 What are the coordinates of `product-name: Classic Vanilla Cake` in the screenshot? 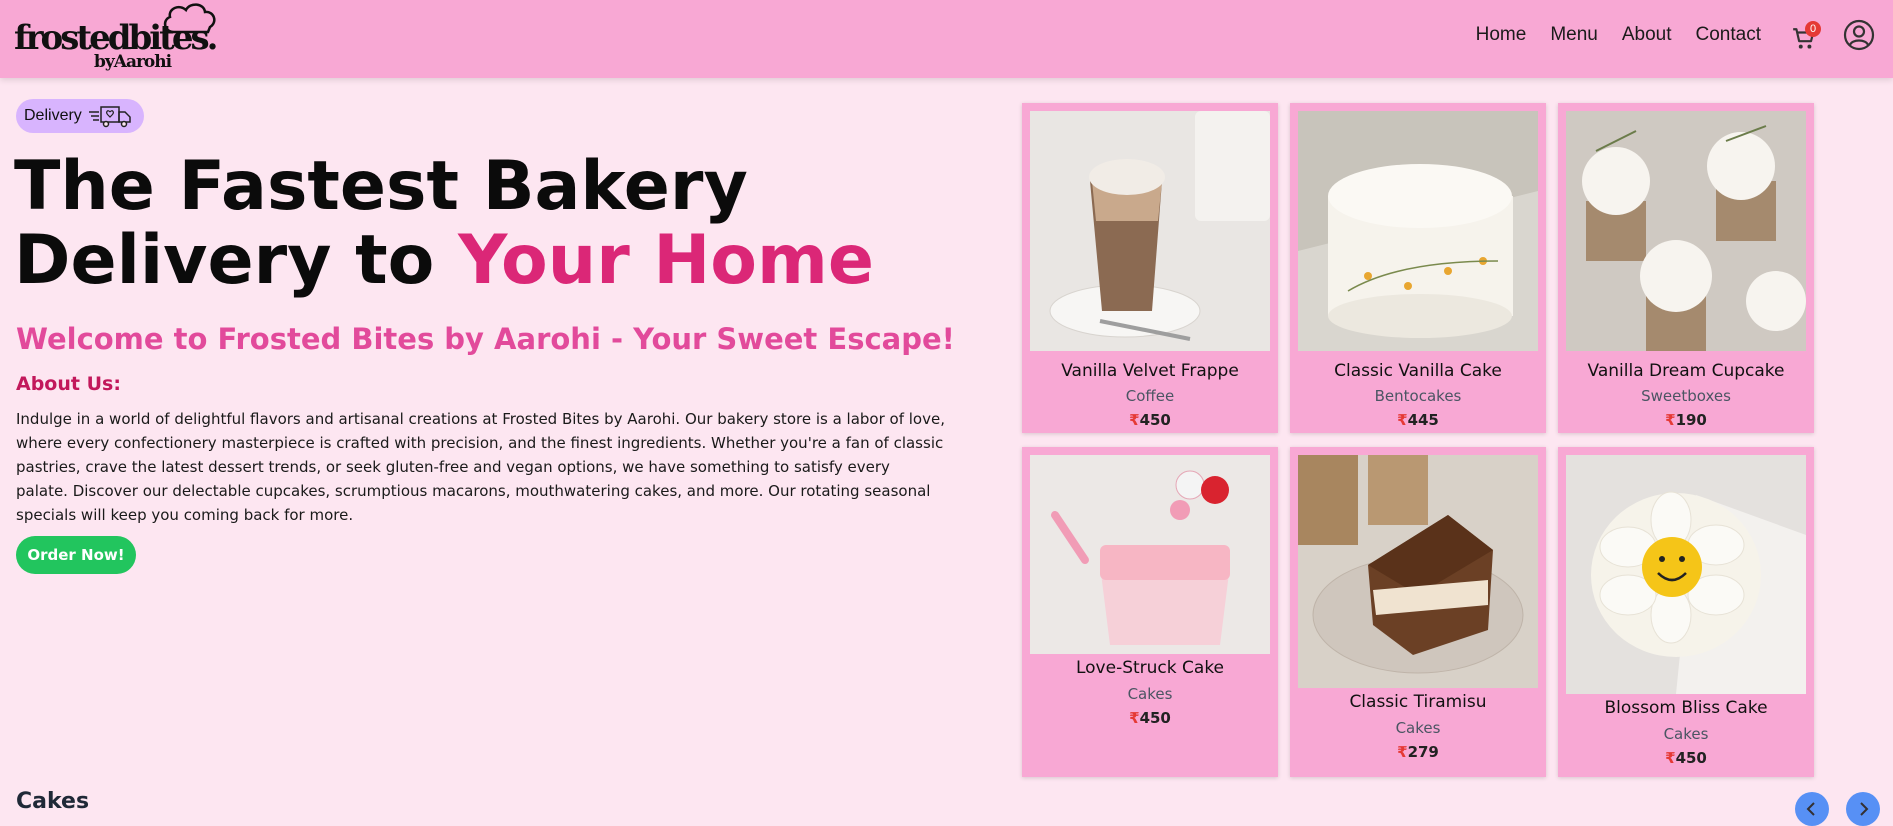 It's located at (1418, 371).